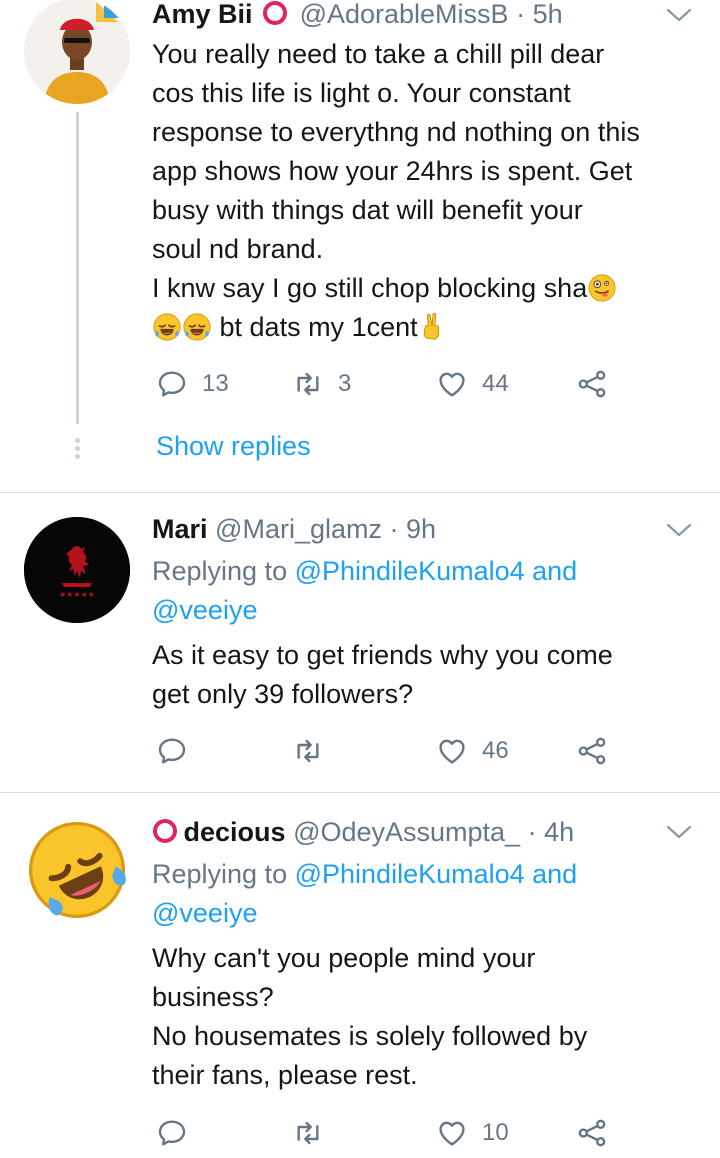 This screenshot has height=1158, width=720. What do you see at coordinates (298, 529) in the screenshot?
I see `user-handle: @Mari_glamz` at bounding box center [298, 529].